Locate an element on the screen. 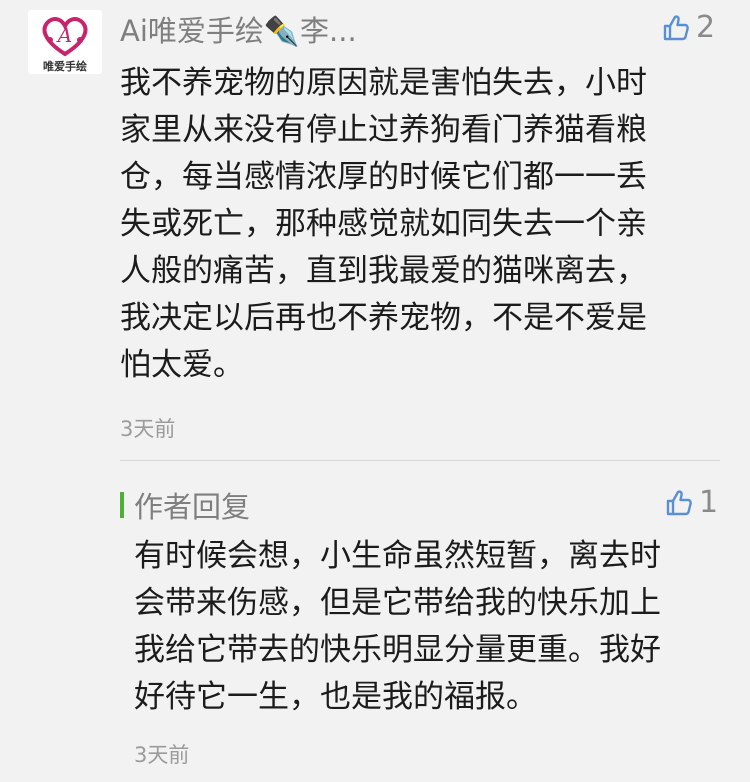  reply-line: 好待它一生，也是我的福报。 is located at coordinates (335, 697).